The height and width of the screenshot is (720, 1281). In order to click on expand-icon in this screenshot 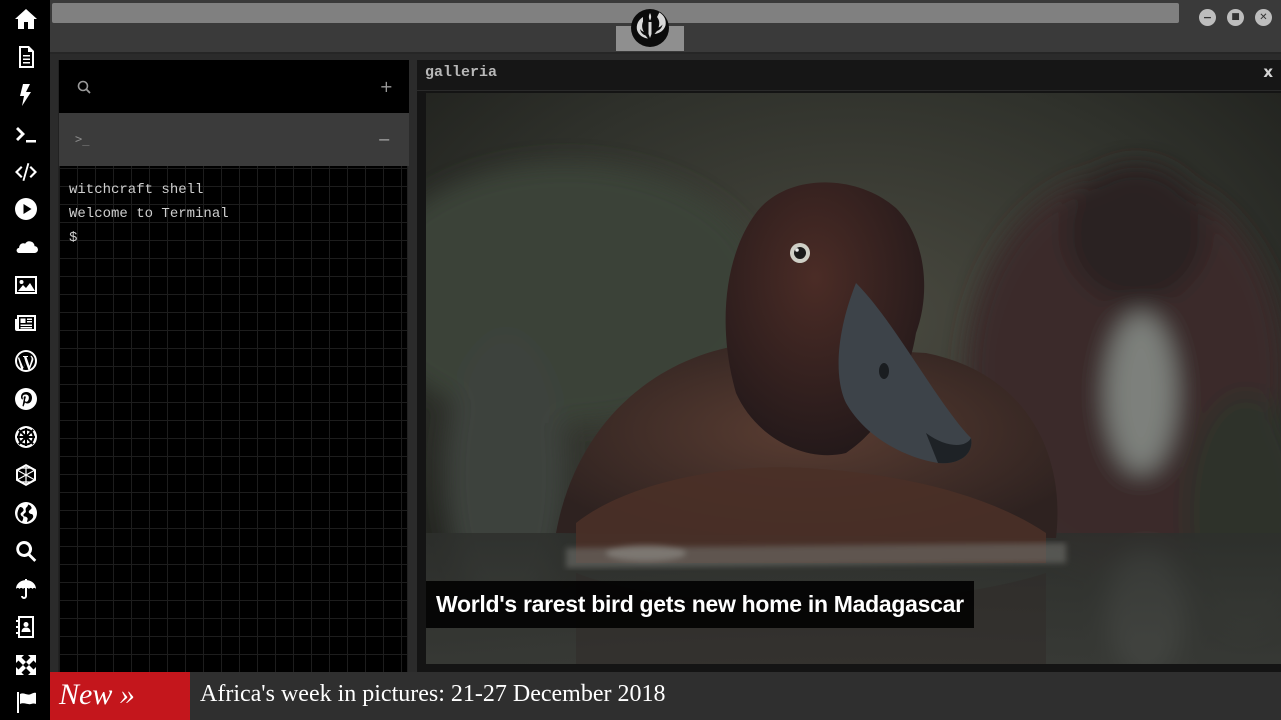, I will do `click(26, 665)`.